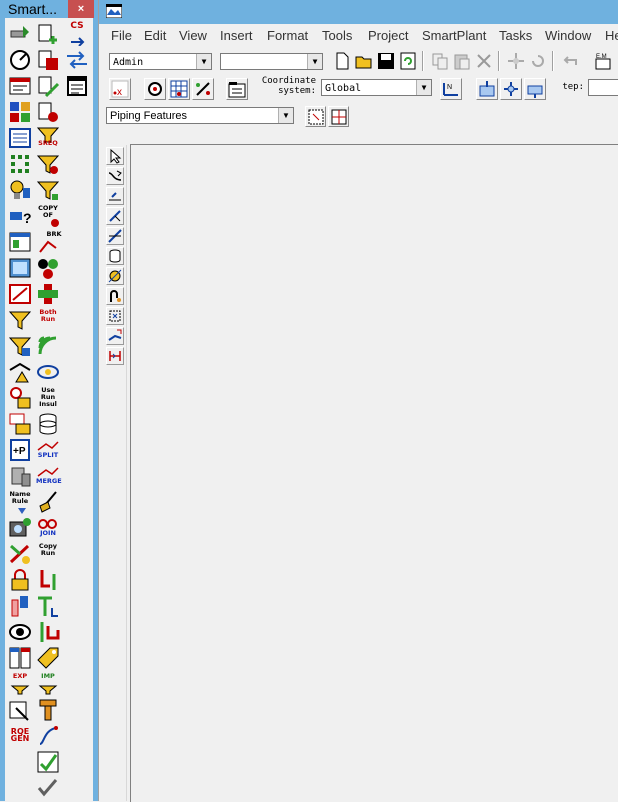 The image size is (618, 802). I want to click on filter-edit-icon, so click(20, 346).